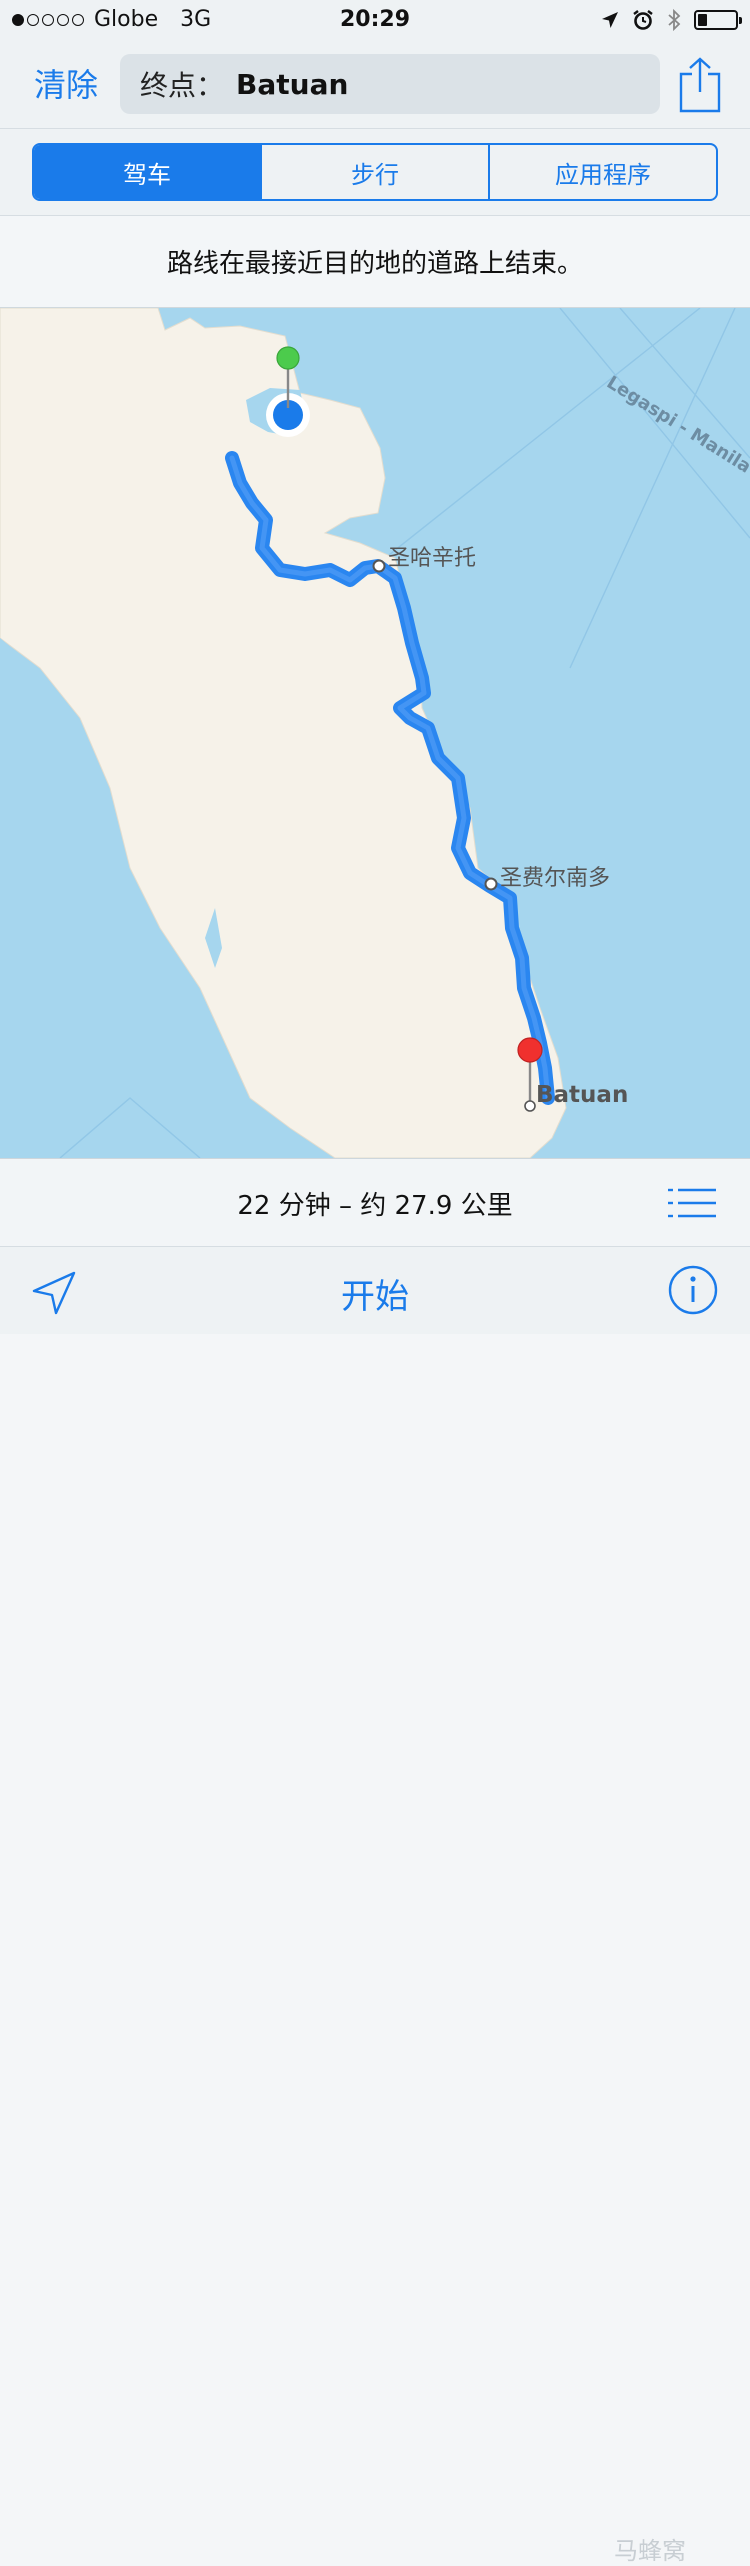 The height and width of the screenshot is (2566, 750). What do you see at coordinates (530, 1050) in the screenshot?
I see `destination-pin-icon` at bounding box center [530, 1050].